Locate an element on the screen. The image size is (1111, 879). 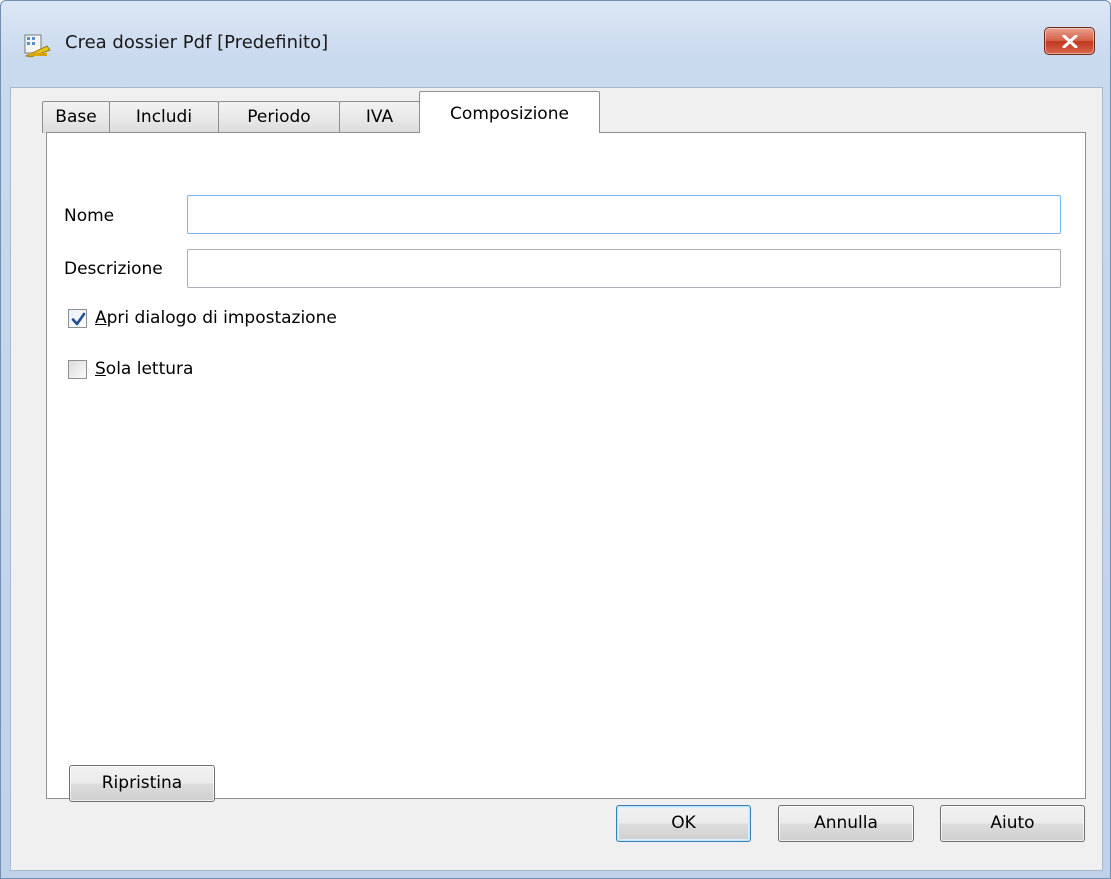
ok-button: OK is located at coordinates (683, 823).